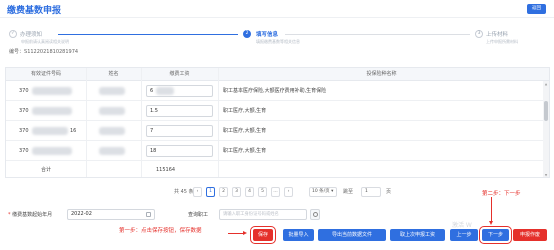 The image size is (554, 250). What do you see at coordinates (148, 214) in the screenshot?
I see `calendar-icon` at bounding box center [148, 214].